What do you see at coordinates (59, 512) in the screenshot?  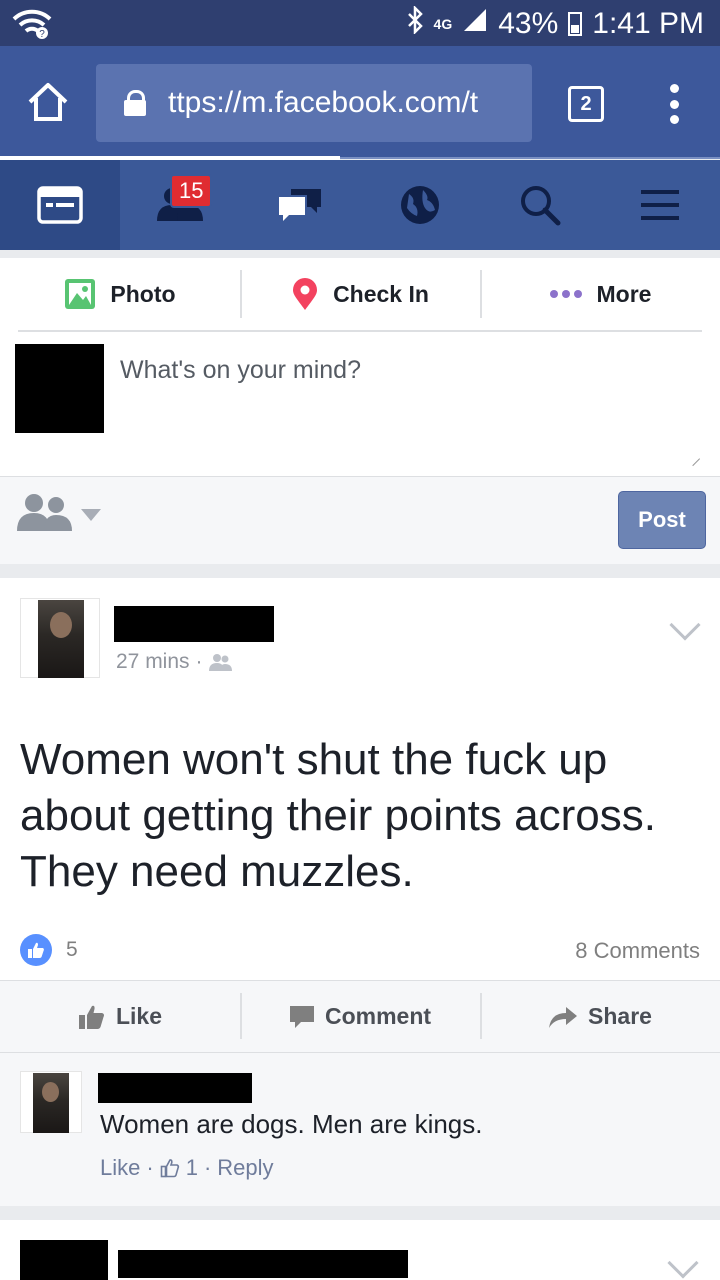 I see `friends-audience-icon` at bounding box center [59, 512].